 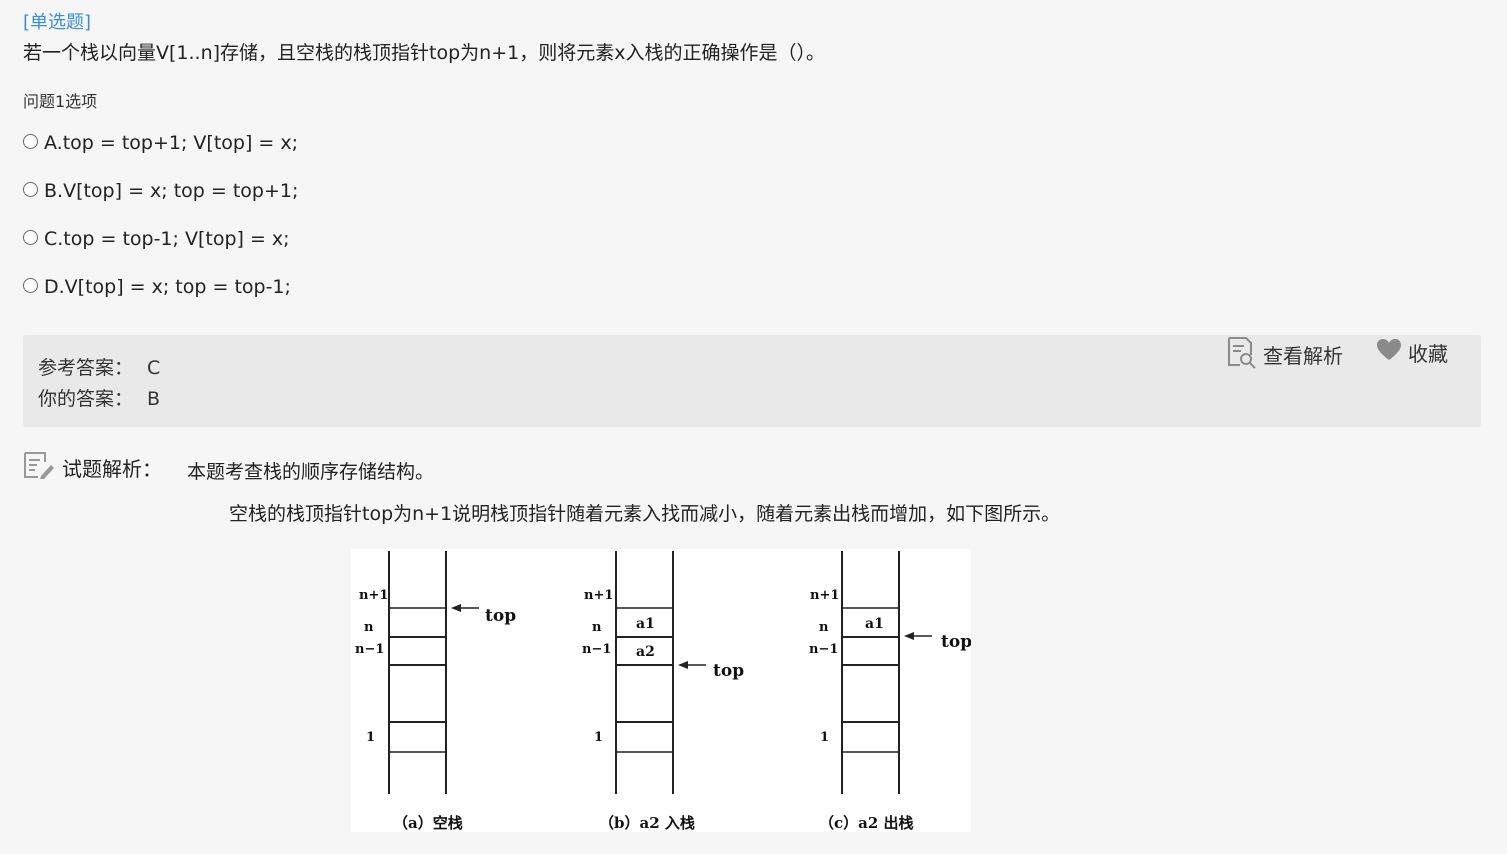 I want to click on row-label-n-minus-1-c: n−1, so click(x=823, y=649).